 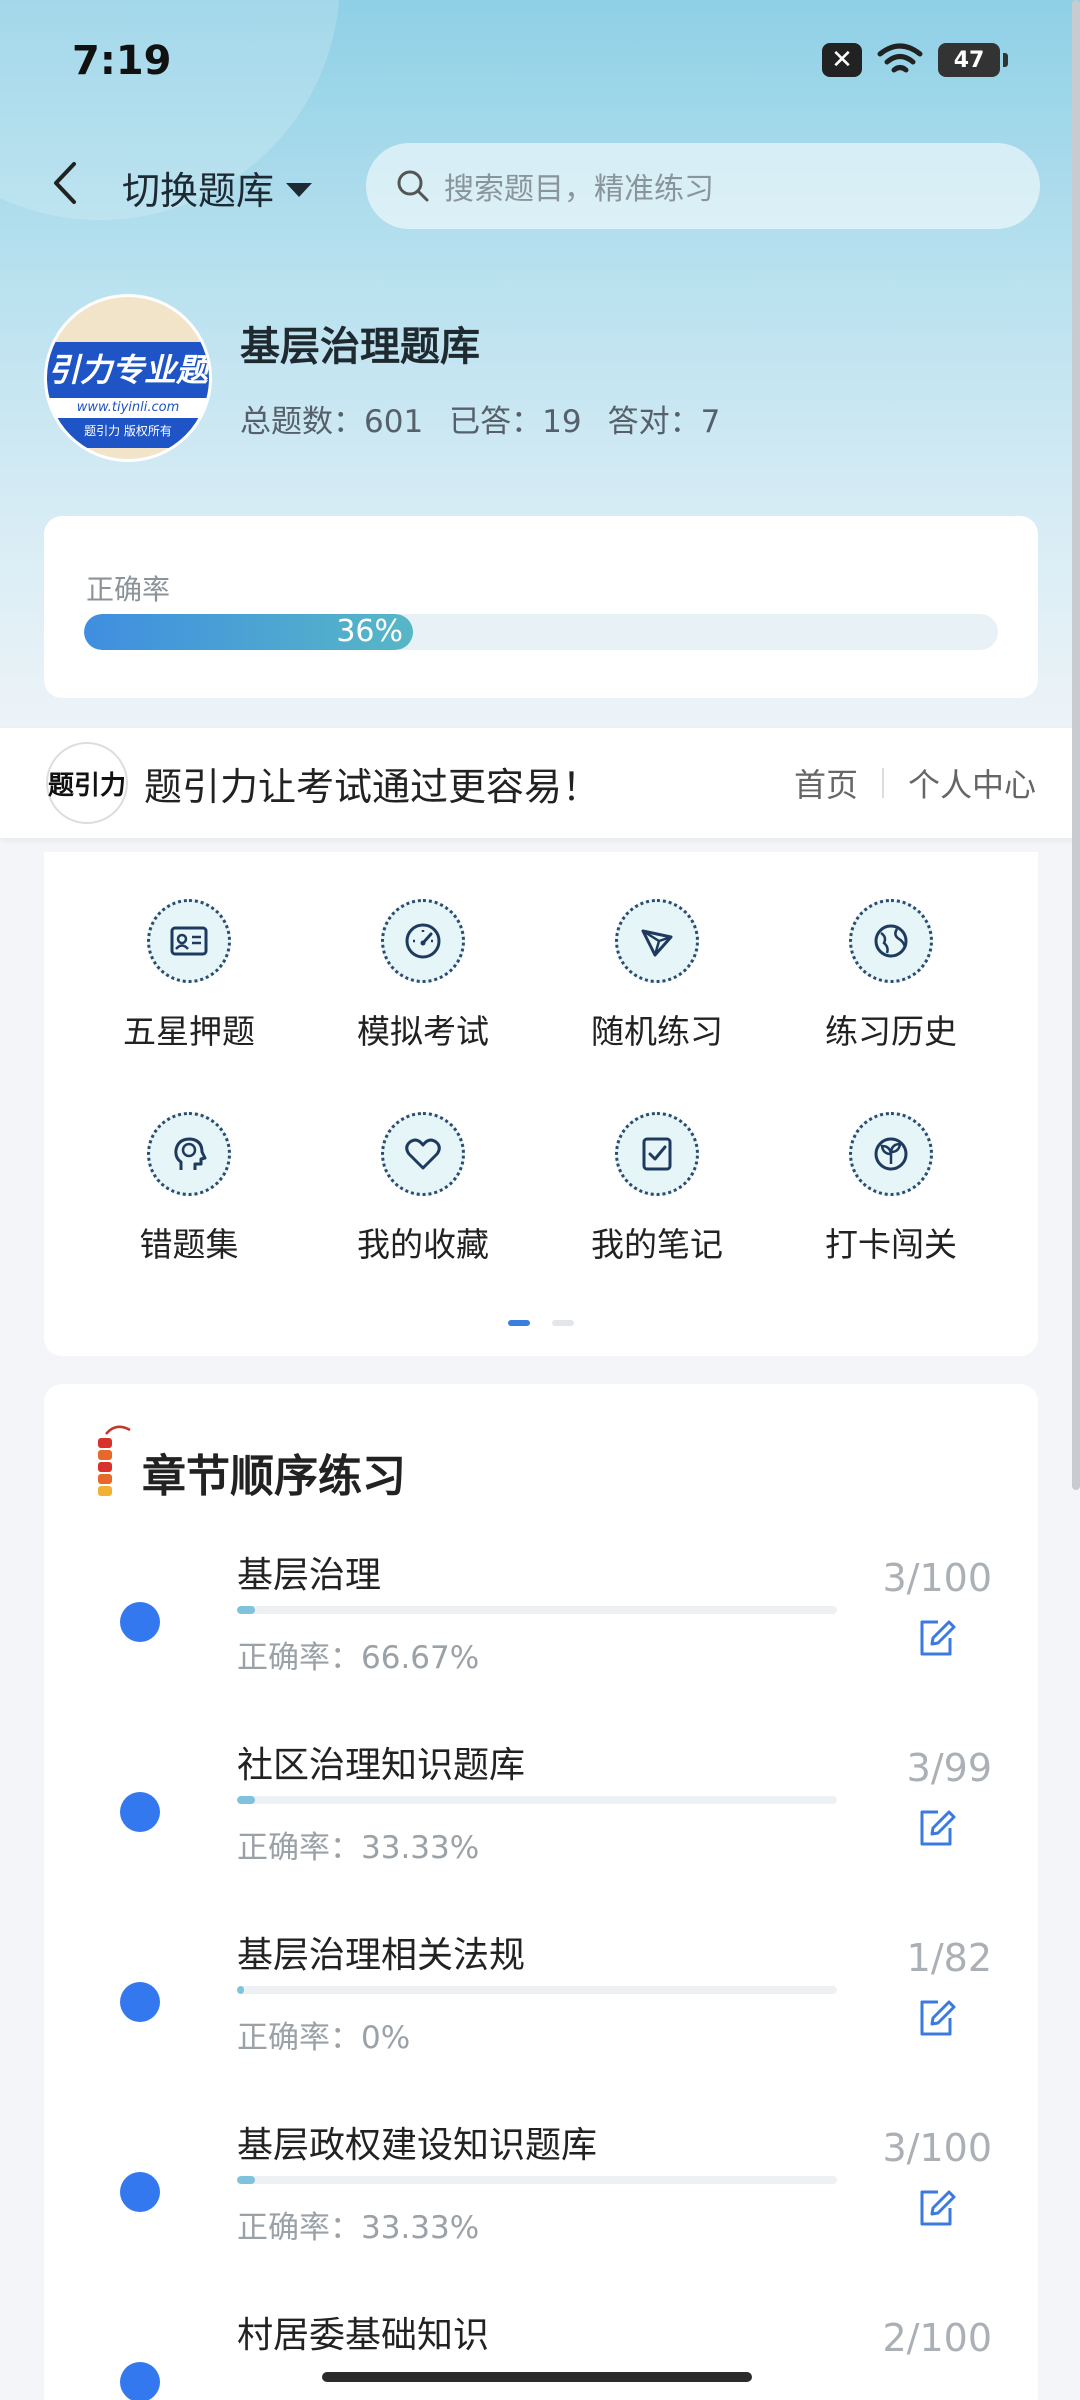 What do you see at coordinates (122, 61) in the screenshot?
I see `status-time: 7:19` at bounding box center [122, 61].